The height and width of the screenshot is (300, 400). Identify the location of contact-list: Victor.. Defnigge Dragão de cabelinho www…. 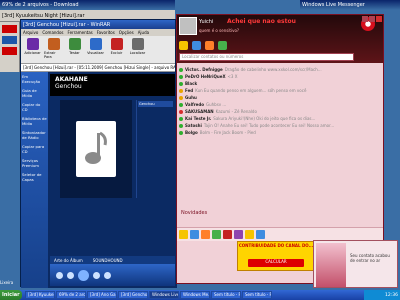
(280, 101).